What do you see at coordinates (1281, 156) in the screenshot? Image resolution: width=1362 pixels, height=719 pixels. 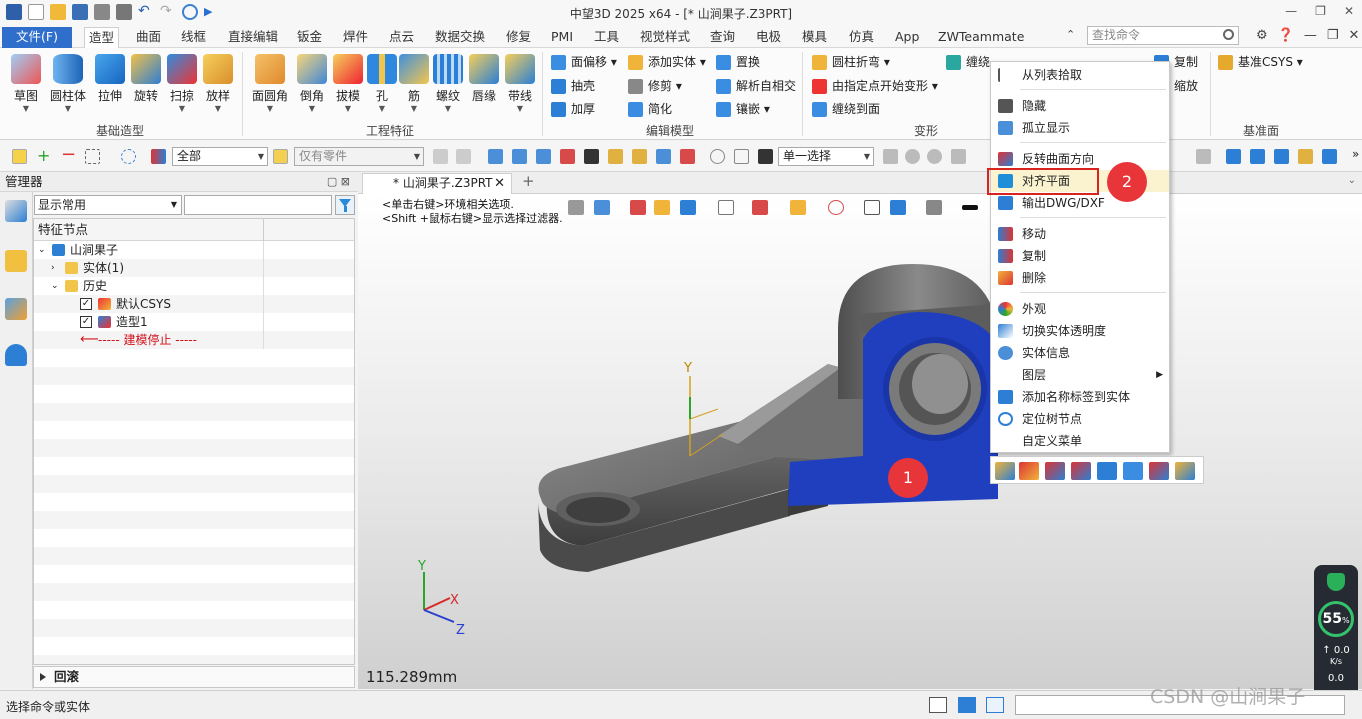 I see `view-d-icon` at bounding box center [1281, 156].